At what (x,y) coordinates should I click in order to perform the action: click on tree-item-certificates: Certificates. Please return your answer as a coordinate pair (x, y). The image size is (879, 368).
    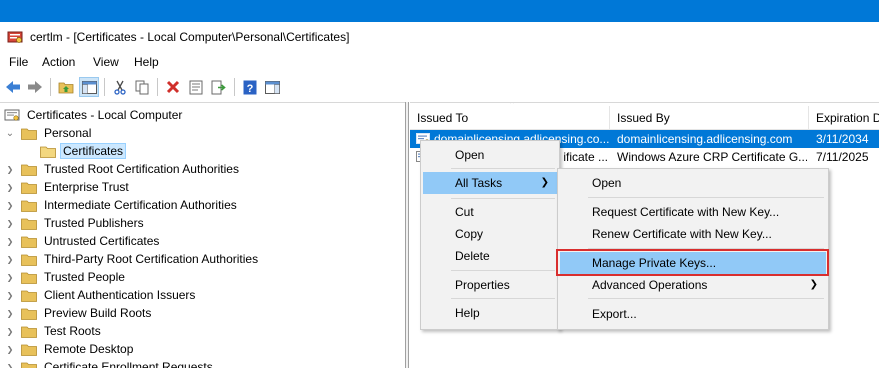
    Looking at the image, I should click on (83, 151).